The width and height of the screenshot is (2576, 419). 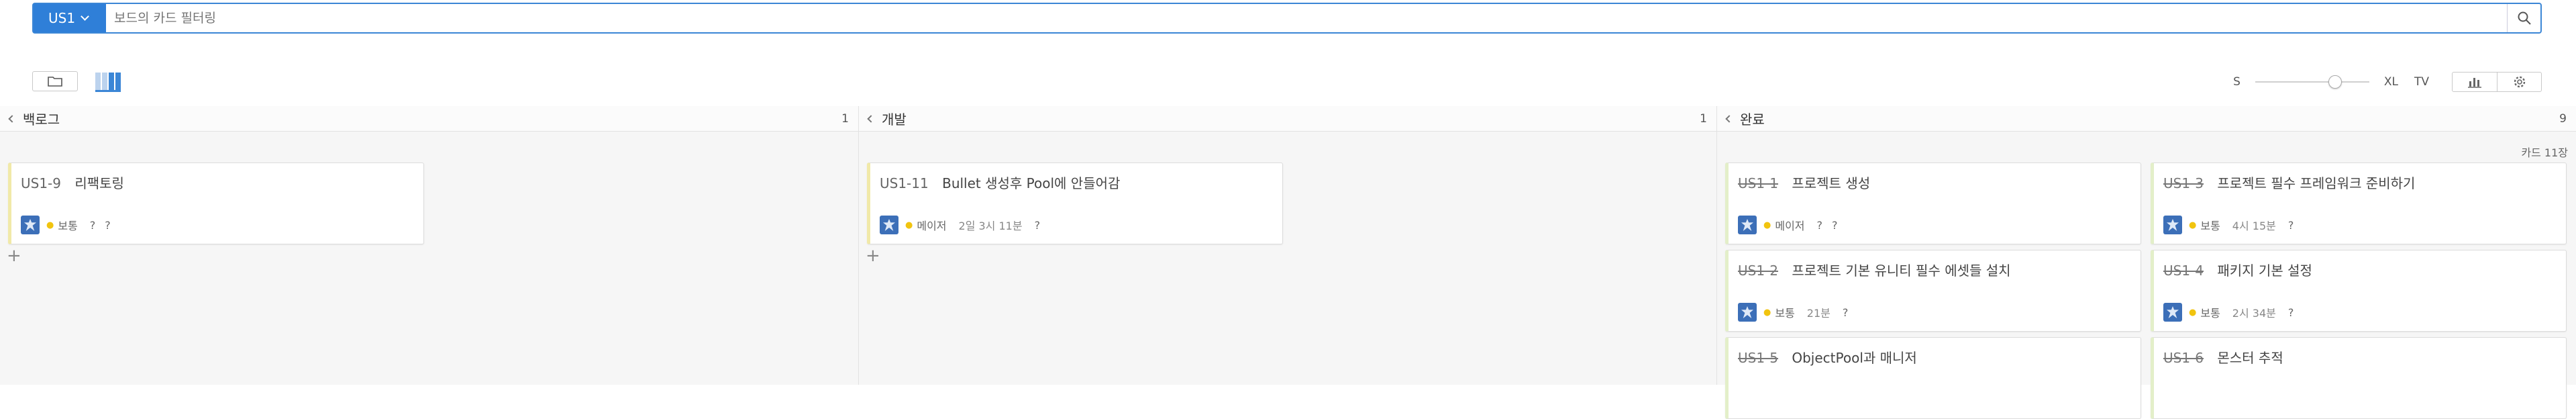 I want to click on card-name: 리팩토링, so click(x=99, y=183).